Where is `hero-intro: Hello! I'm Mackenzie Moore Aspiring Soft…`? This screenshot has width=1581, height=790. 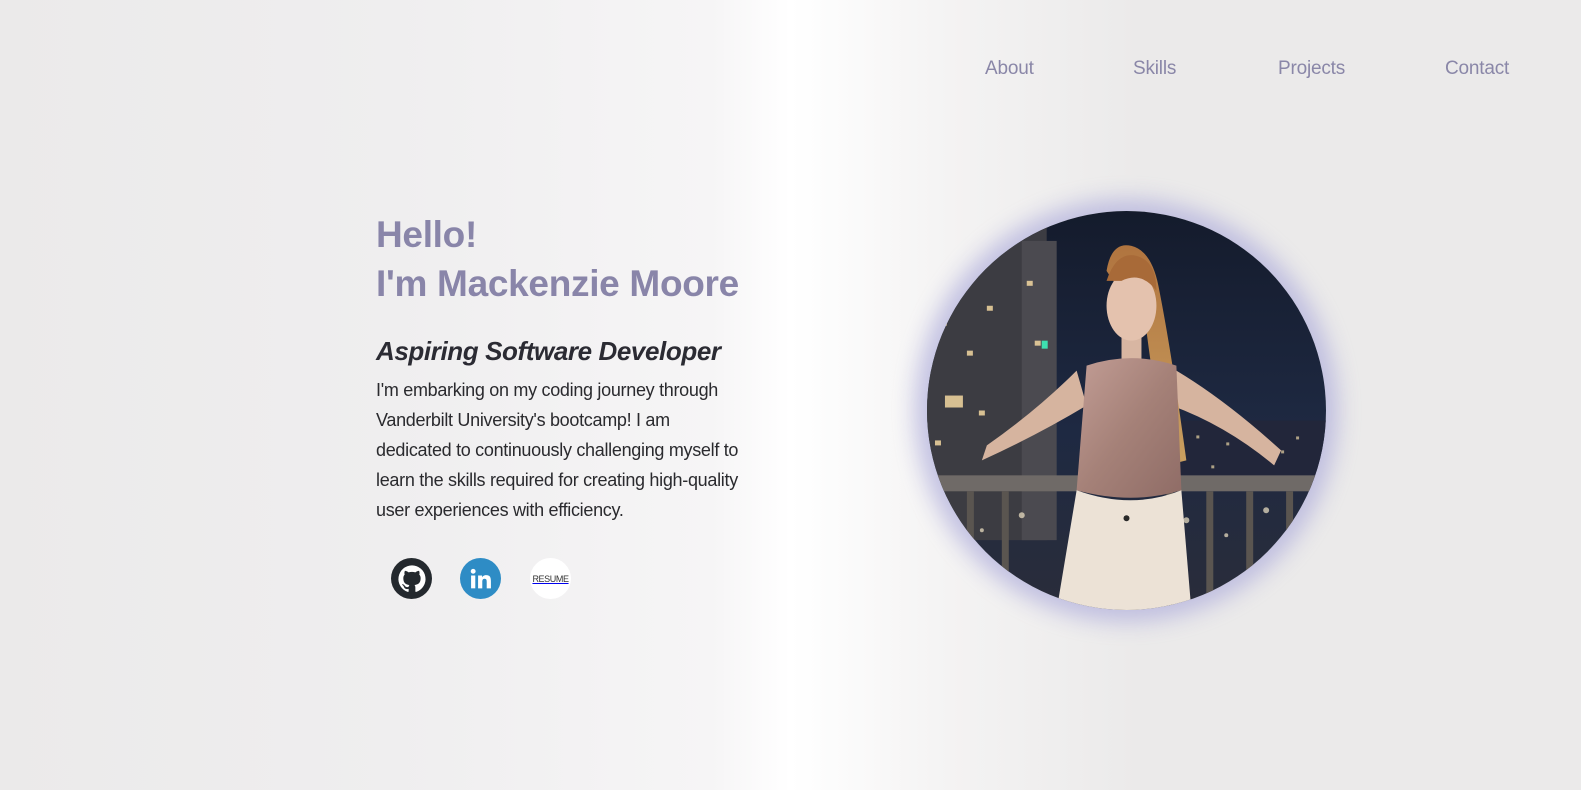 hero-intro: Hello! I'm Mackenzie Moore Aspiring Soft… is located at coordinates (566, 367).